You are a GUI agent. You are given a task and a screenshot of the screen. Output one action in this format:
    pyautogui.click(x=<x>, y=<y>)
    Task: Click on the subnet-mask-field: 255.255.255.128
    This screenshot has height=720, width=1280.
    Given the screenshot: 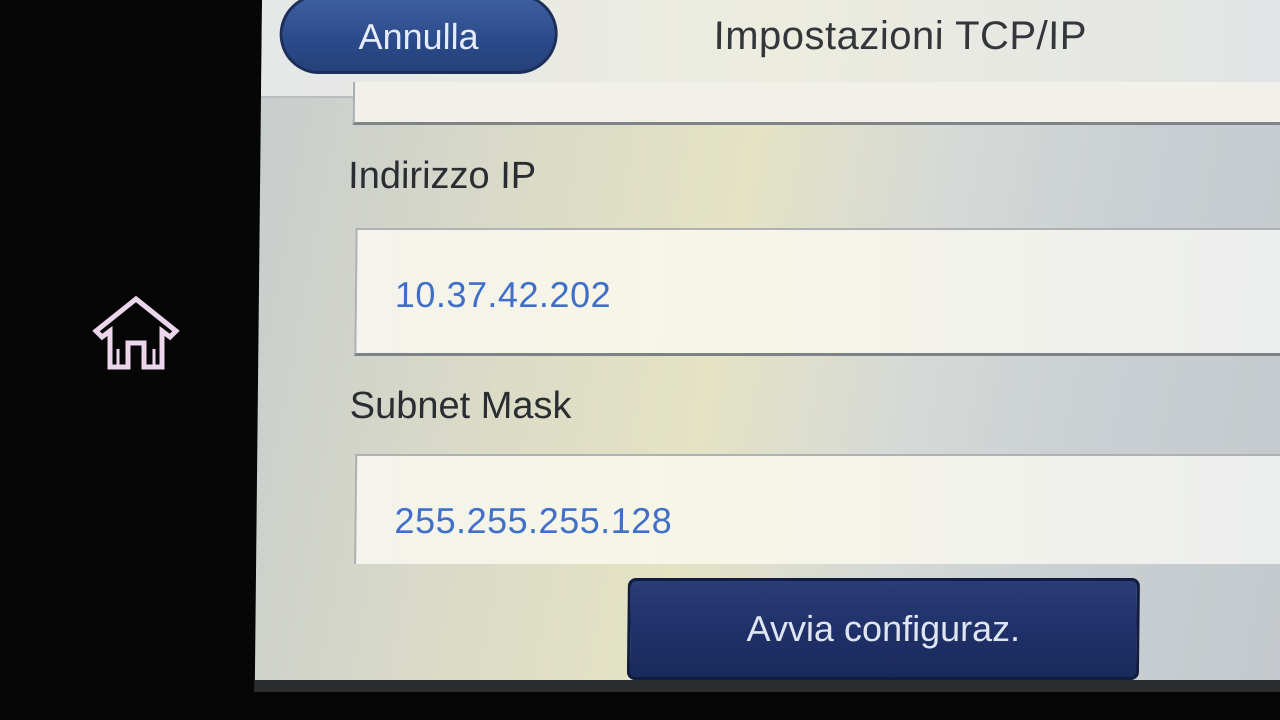 What is the action you would take?
    pyautogui.click(x=817, y=509)
    